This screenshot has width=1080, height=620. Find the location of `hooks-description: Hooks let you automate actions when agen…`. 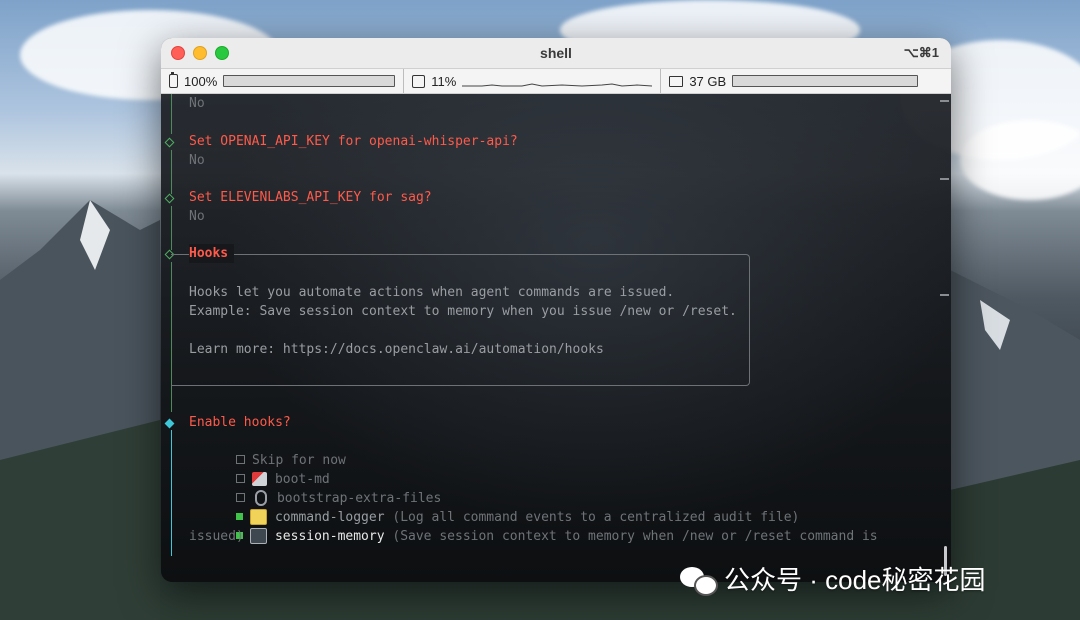

hooks-description: Hooks let you automate actions when agen… is located at coordinates (432, 292).